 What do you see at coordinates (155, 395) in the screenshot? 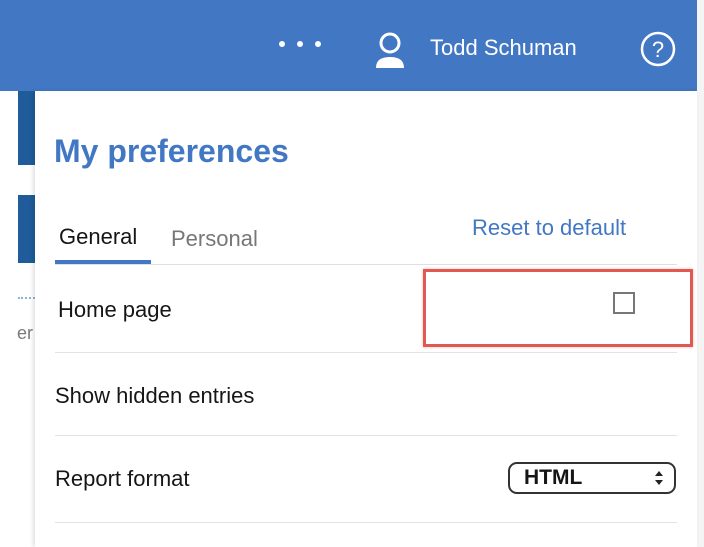
I see `show-hidden-label: Show hidden entries` at bounding box center [155, 395].